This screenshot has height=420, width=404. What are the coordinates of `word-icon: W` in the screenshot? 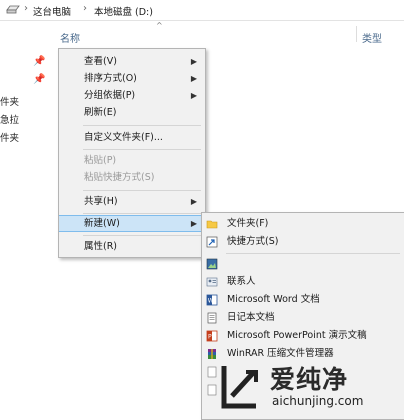 It's located at (212, 300).